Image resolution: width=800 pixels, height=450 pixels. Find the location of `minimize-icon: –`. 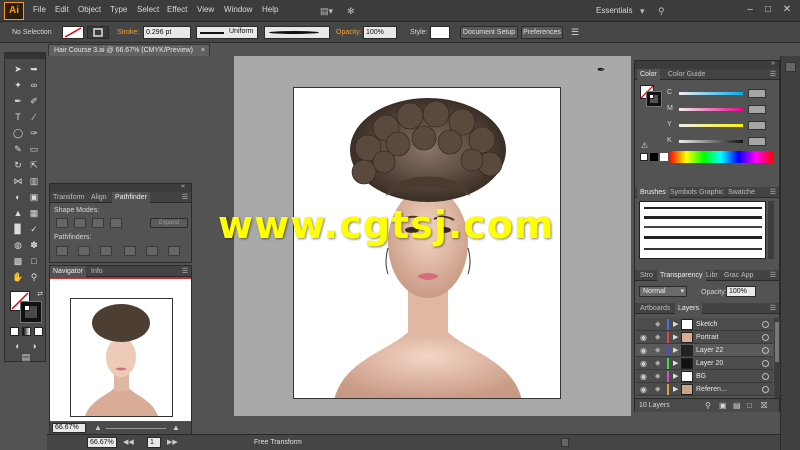

minimize-icon: – is located at coordinates (750, 10).